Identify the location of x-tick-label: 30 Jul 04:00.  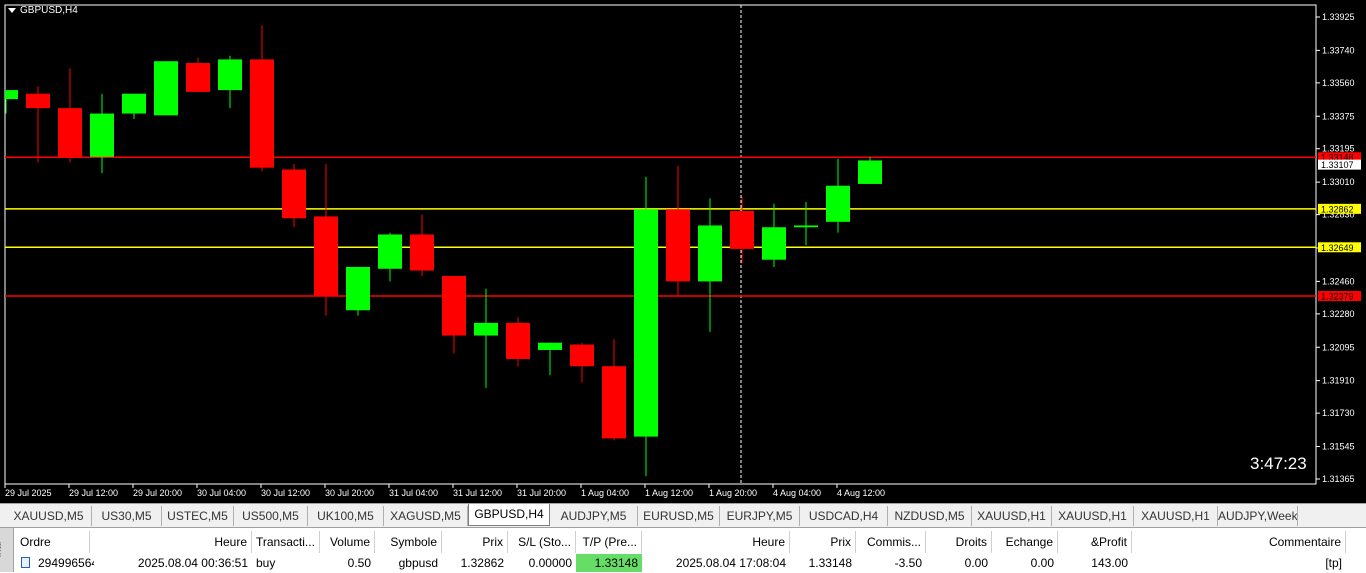
(221, 493).